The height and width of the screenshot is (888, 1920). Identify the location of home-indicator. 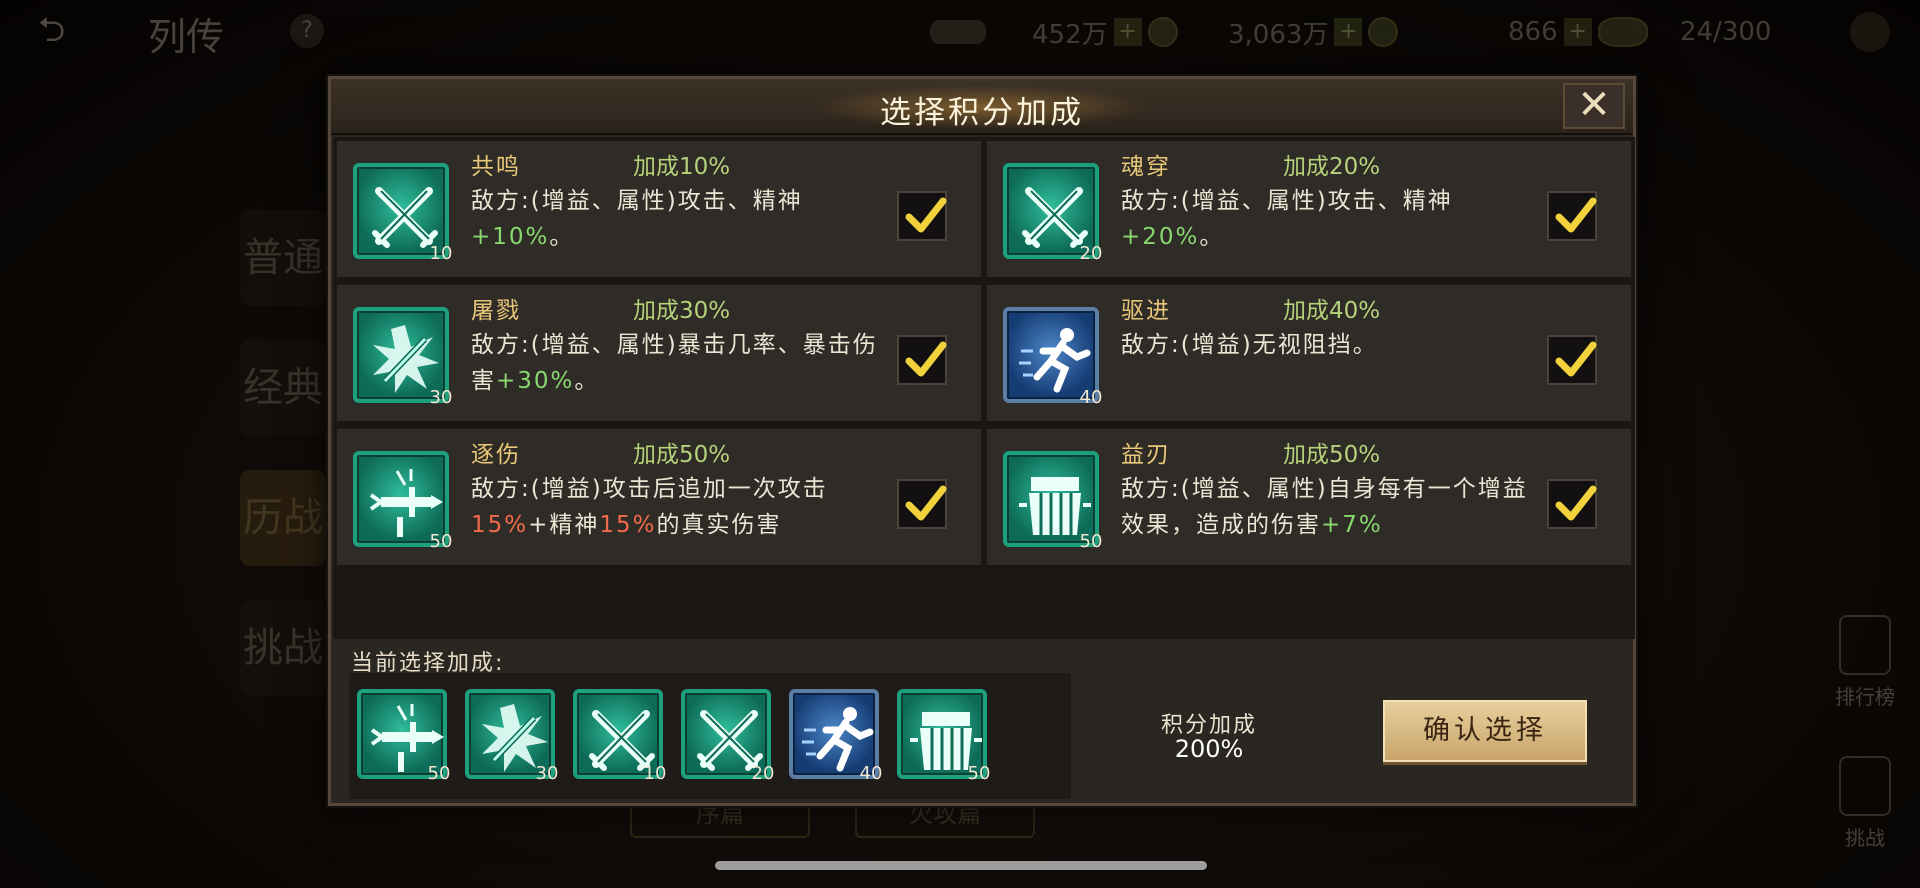
(961, 865).